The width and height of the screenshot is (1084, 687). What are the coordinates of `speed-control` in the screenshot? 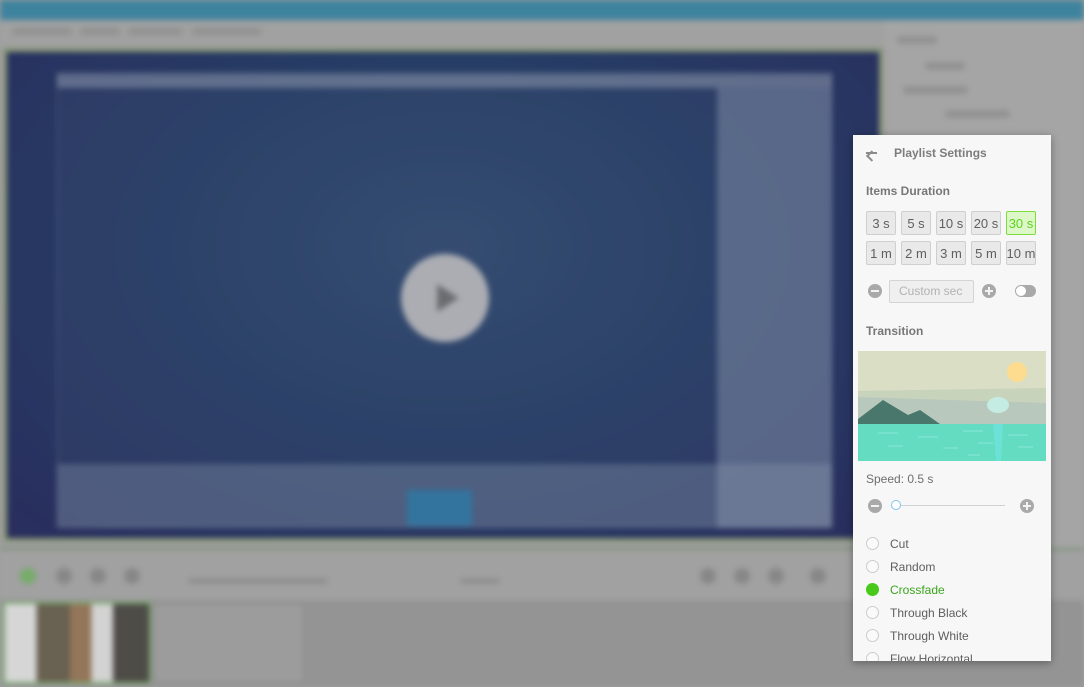 It's located at (952, 506).